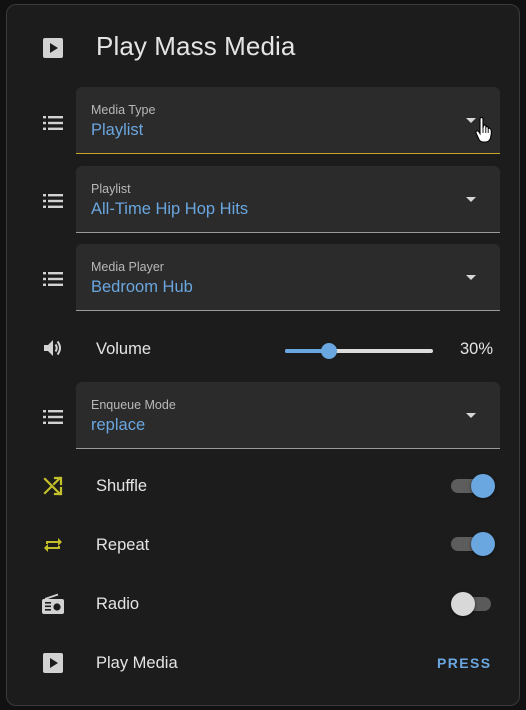  What do you see at coordinates (118, 604) in the screenshot?
I see `radio-label: Radio` at bounding box center [118, 604].